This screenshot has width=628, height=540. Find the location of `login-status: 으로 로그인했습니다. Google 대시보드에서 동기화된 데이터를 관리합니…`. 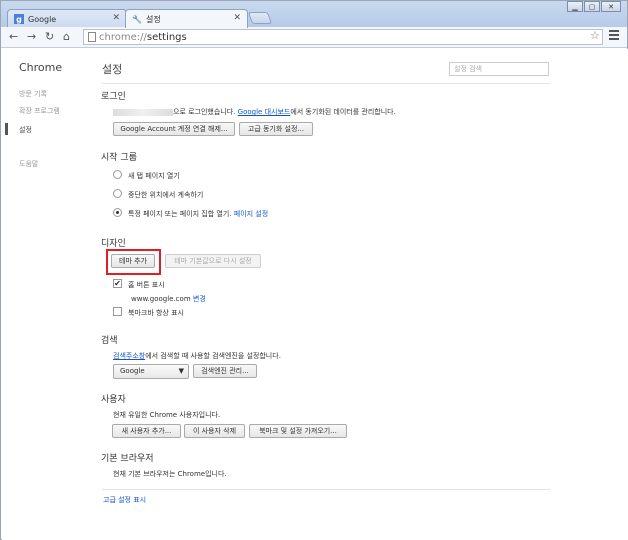

login-status: 으로 로그인했습니다. Google 대시보드에서 동기화된 데이터를 관리합니… is located at coordinates (254, 112).